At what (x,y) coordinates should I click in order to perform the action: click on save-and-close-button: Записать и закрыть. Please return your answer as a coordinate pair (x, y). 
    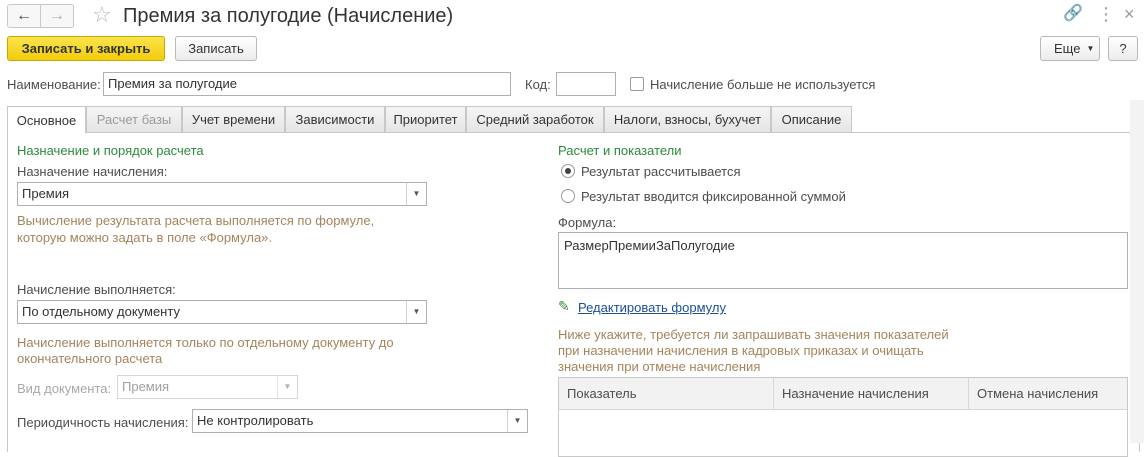
    Looking at the image, I should click on (86, 48).